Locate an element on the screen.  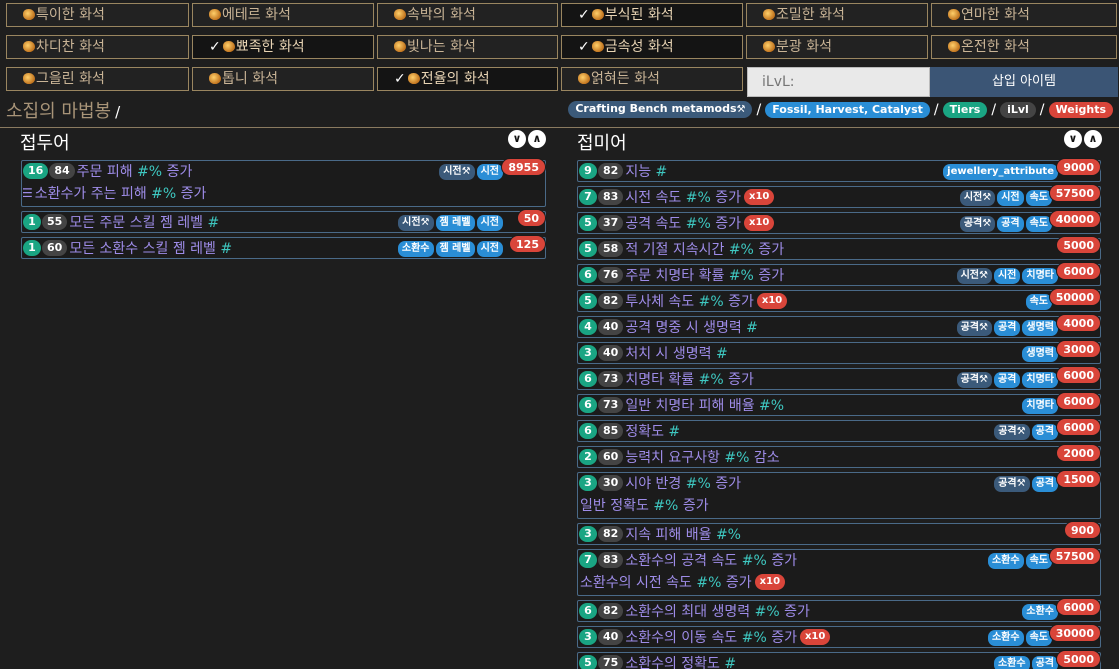
fossil-label: 속박의 화석 is located at coordinates (441, 15).